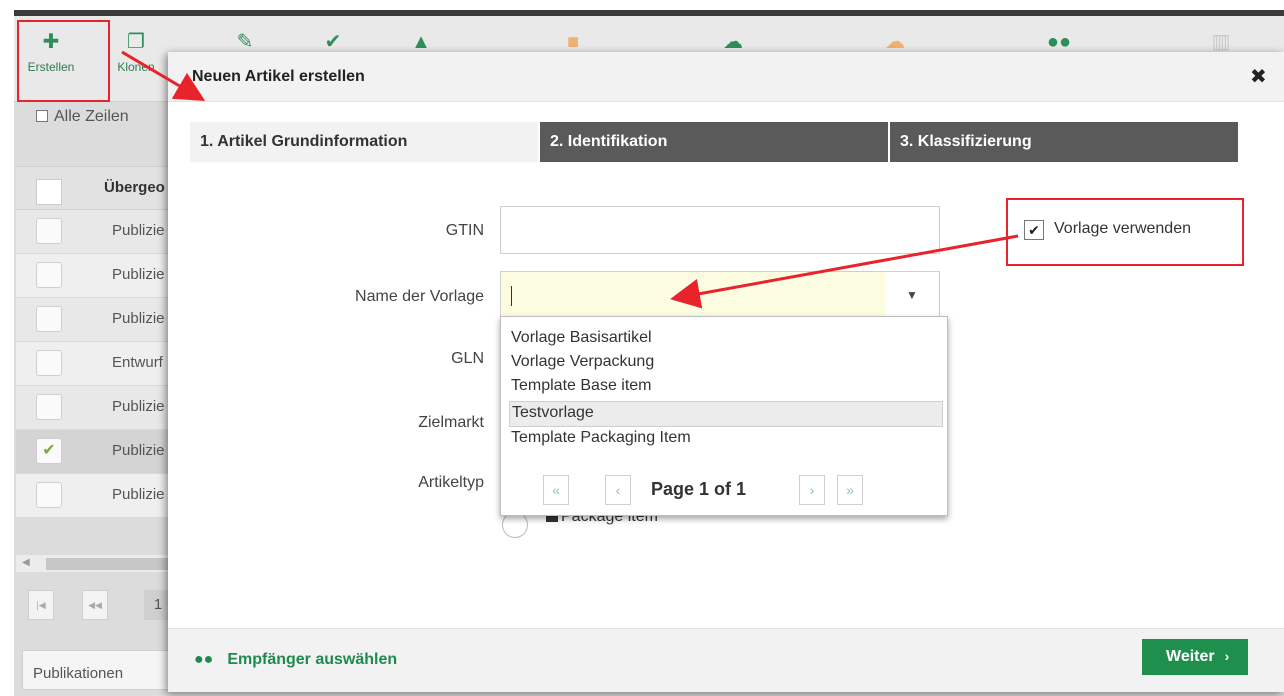 The width and height of the screenshot is (1284, 696). What do you see at coordinates (467, 358) in the screenshot?
I see `gln-label: GLN` at bounding box center [467, 358].